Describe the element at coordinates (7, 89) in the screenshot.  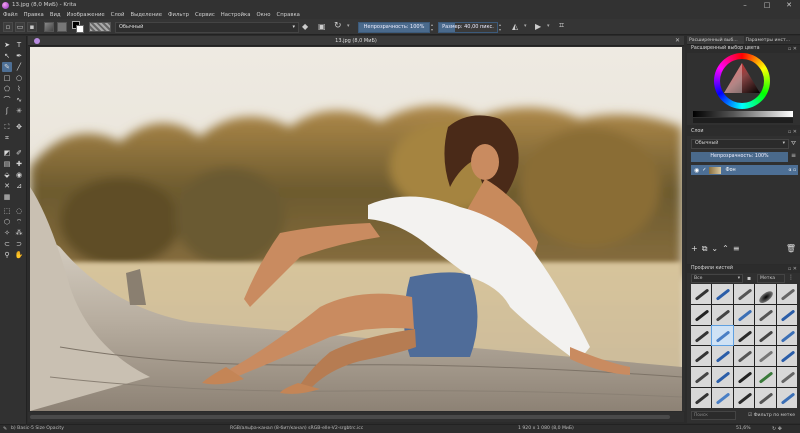
I see `polygon-tool-icon: ⬠` at that location.